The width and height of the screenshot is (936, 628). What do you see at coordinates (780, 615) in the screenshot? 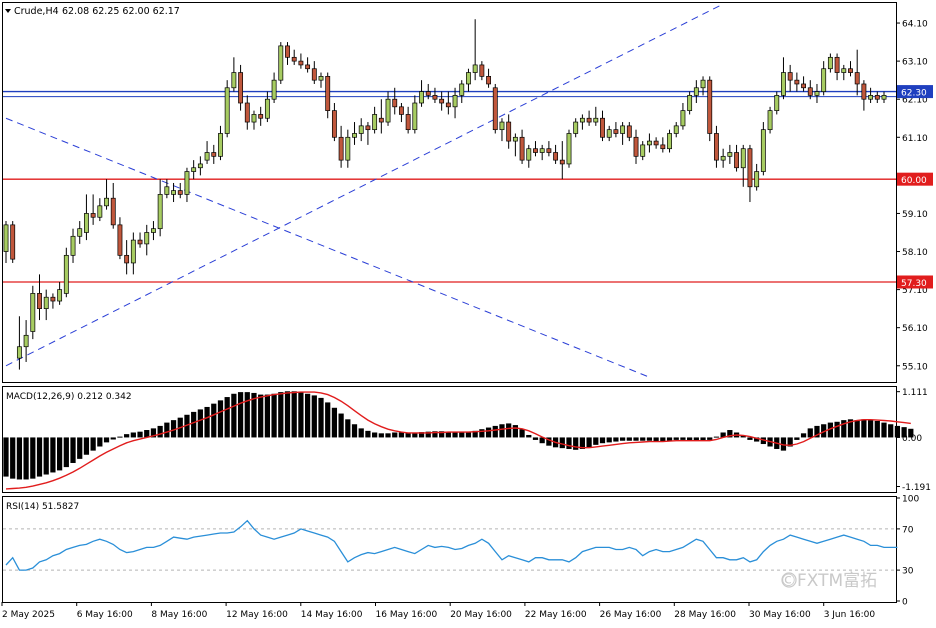
I see `time-tick-label: 30 May 16:00` at bounding box center [780, 615].